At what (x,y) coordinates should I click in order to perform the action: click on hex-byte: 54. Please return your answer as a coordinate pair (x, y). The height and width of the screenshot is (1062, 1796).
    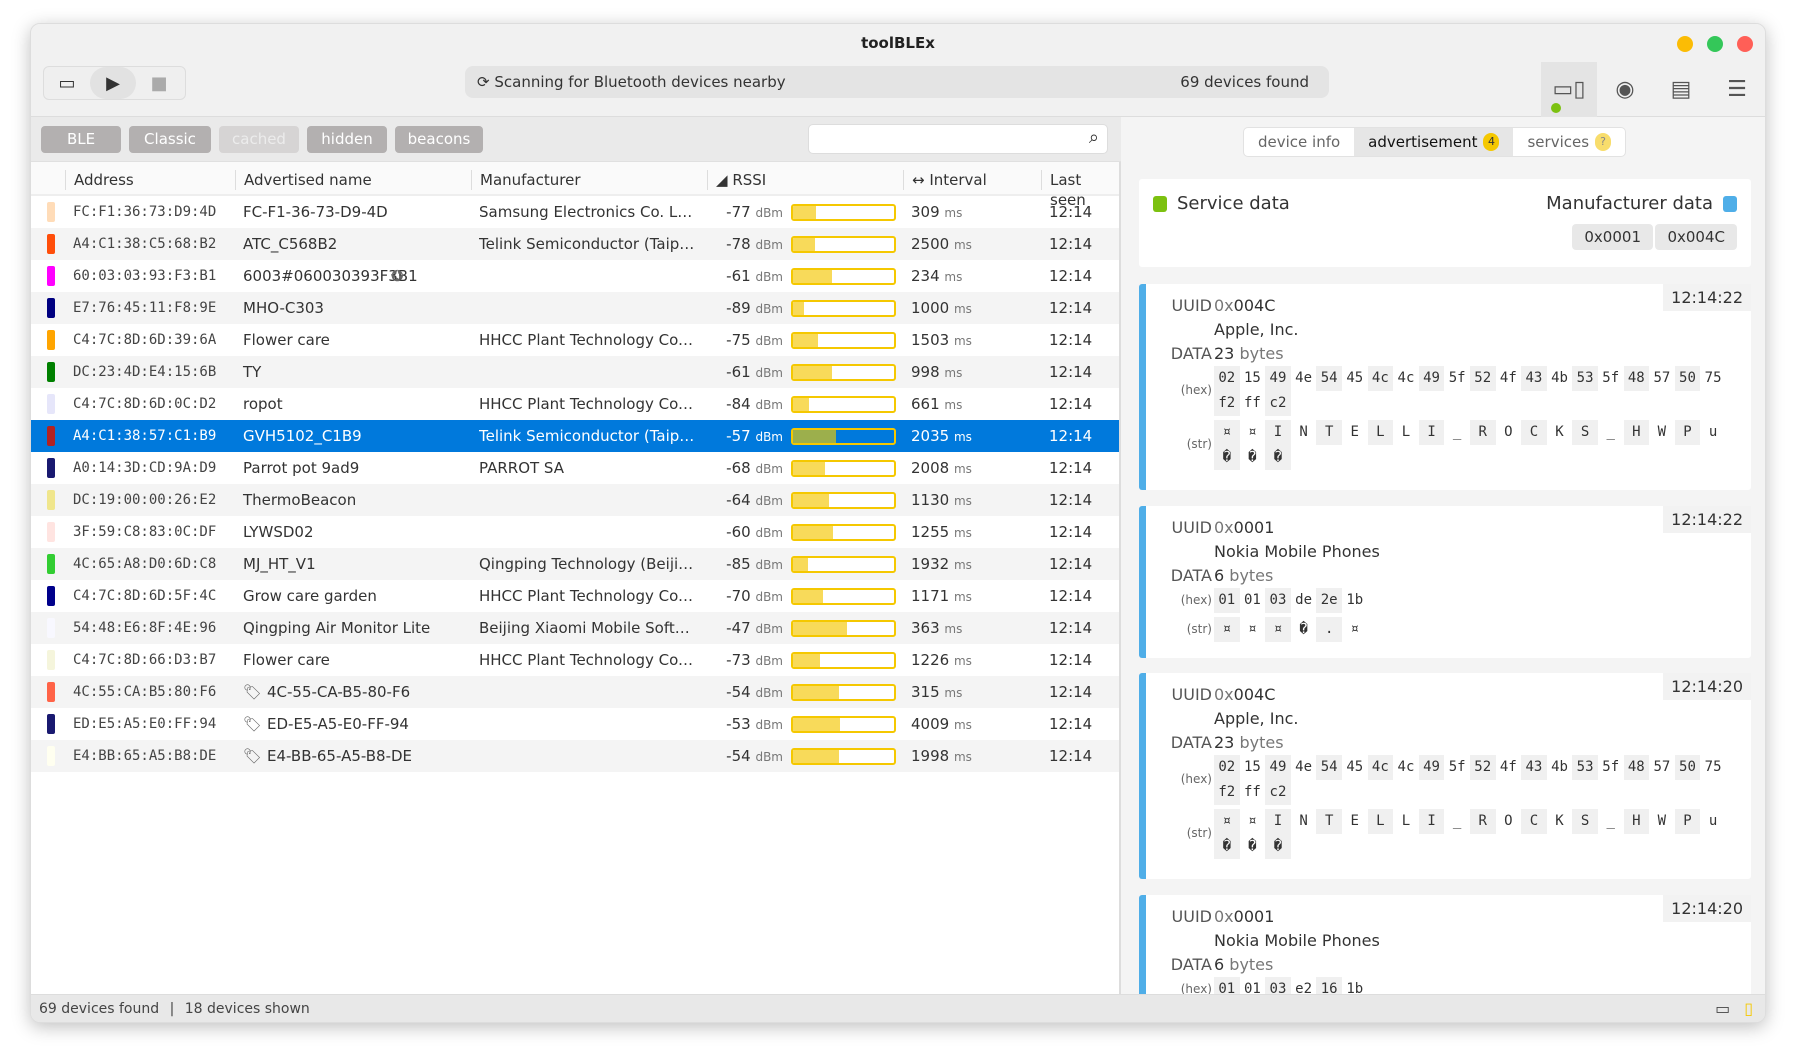
    Looking at the image, I should click on (1329, 767).